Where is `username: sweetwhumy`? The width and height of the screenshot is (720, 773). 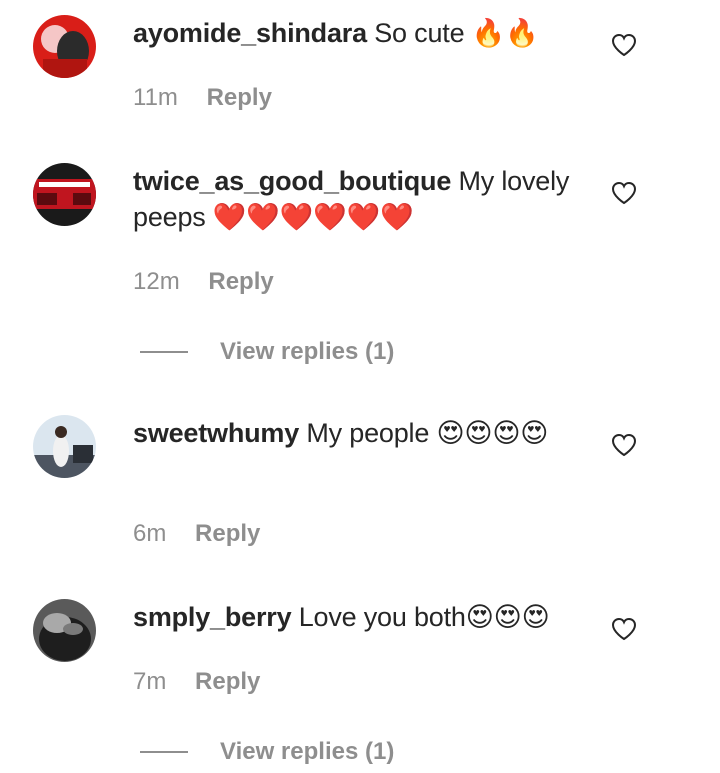 username: sweetwhumy is located at coordinates (216, 433).